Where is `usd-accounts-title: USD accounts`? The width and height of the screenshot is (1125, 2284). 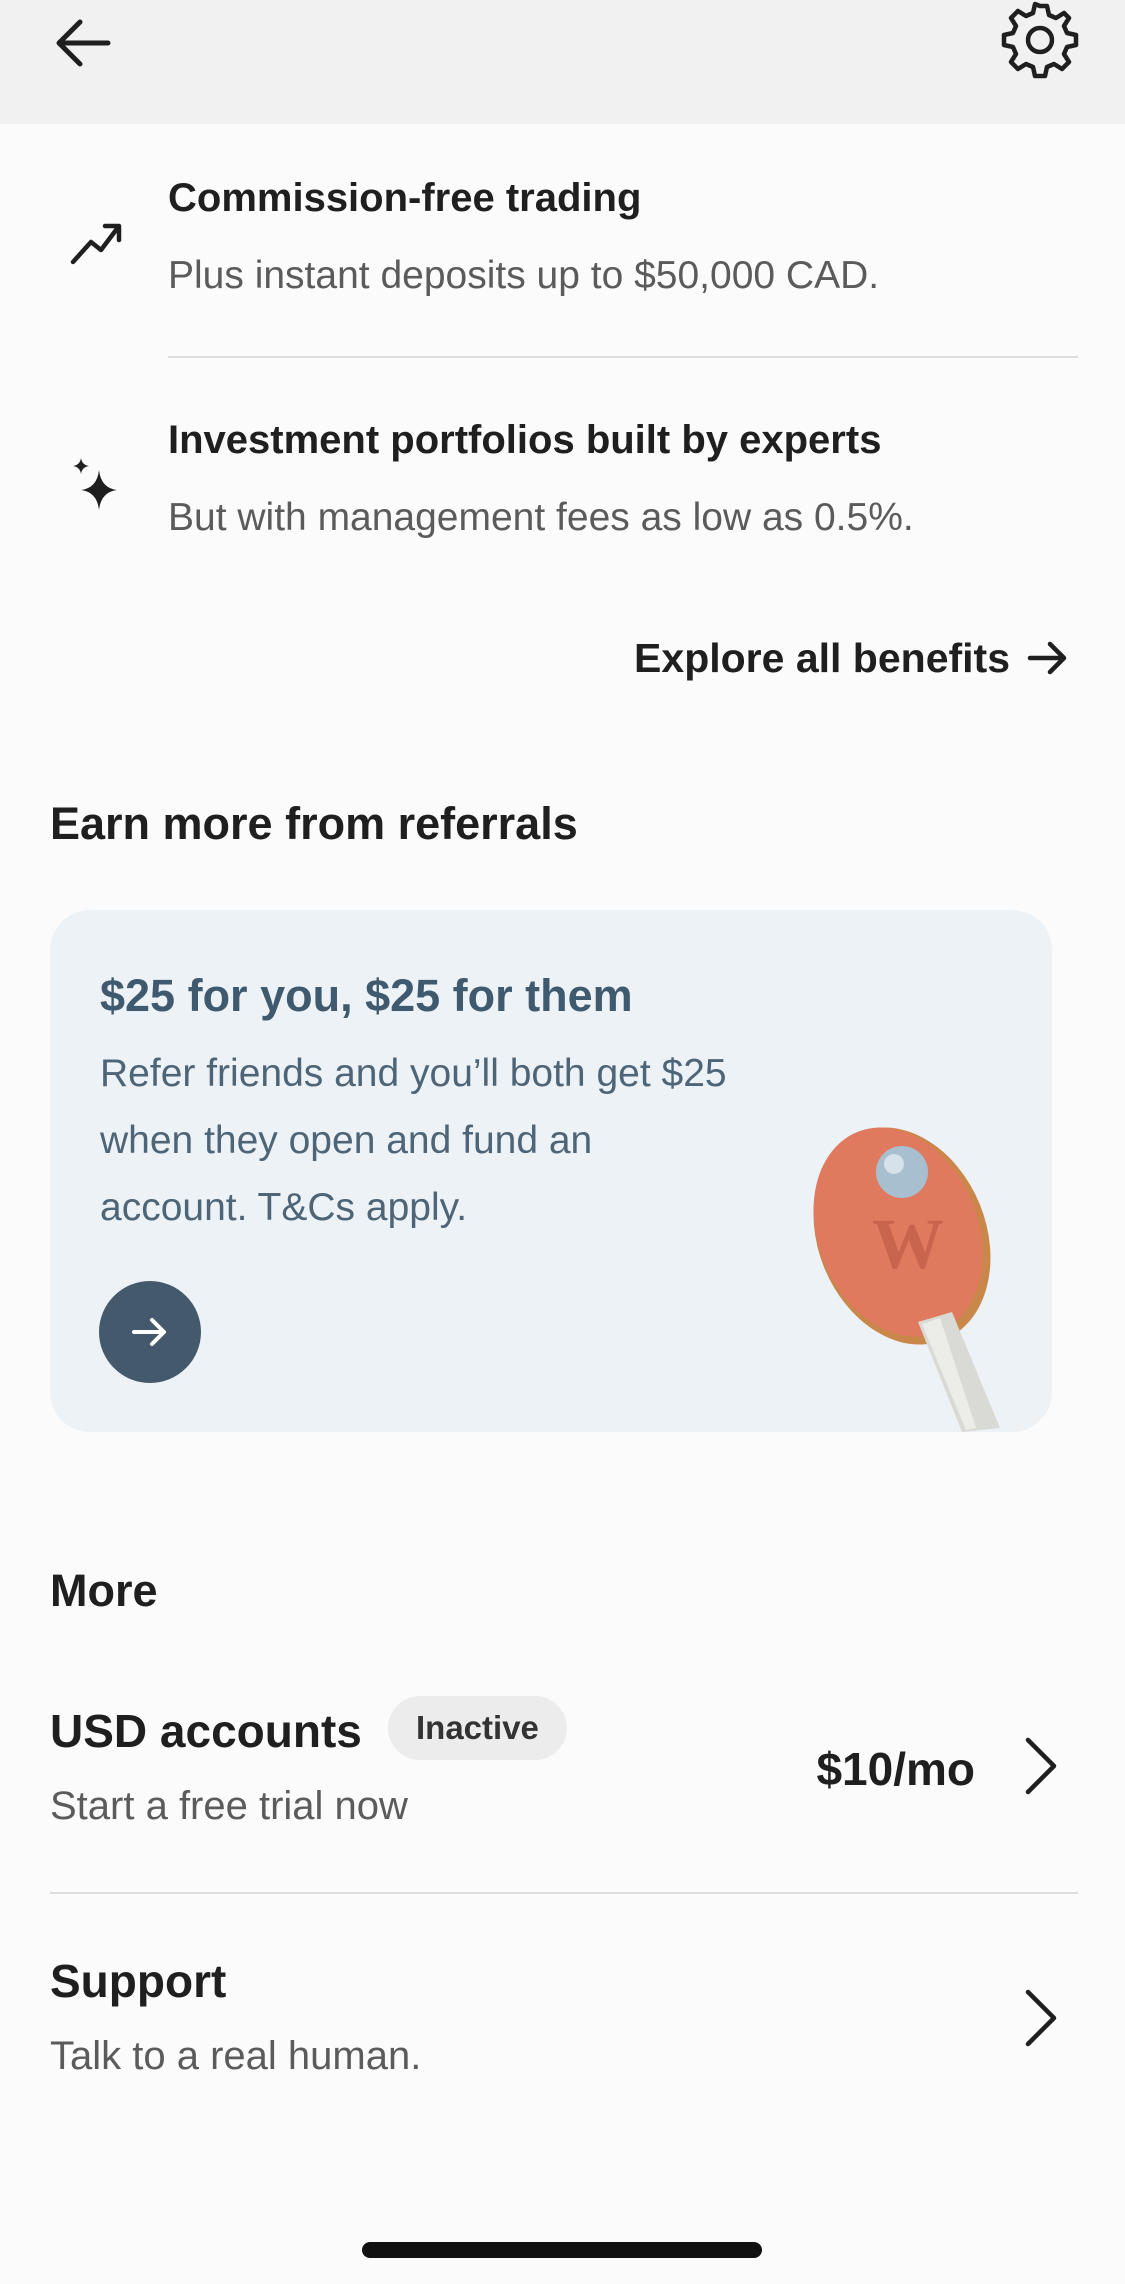
usd-accounts-title: USD accounts is located at coordinates (206, 1731).